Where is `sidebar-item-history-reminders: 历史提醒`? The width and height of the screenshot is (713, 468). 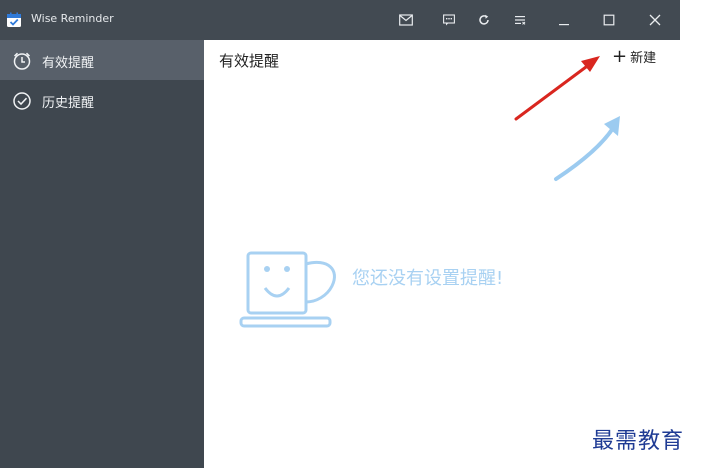 sidebar-item-history-reminders: 历史提醒 is located at coordinates (102, 100).